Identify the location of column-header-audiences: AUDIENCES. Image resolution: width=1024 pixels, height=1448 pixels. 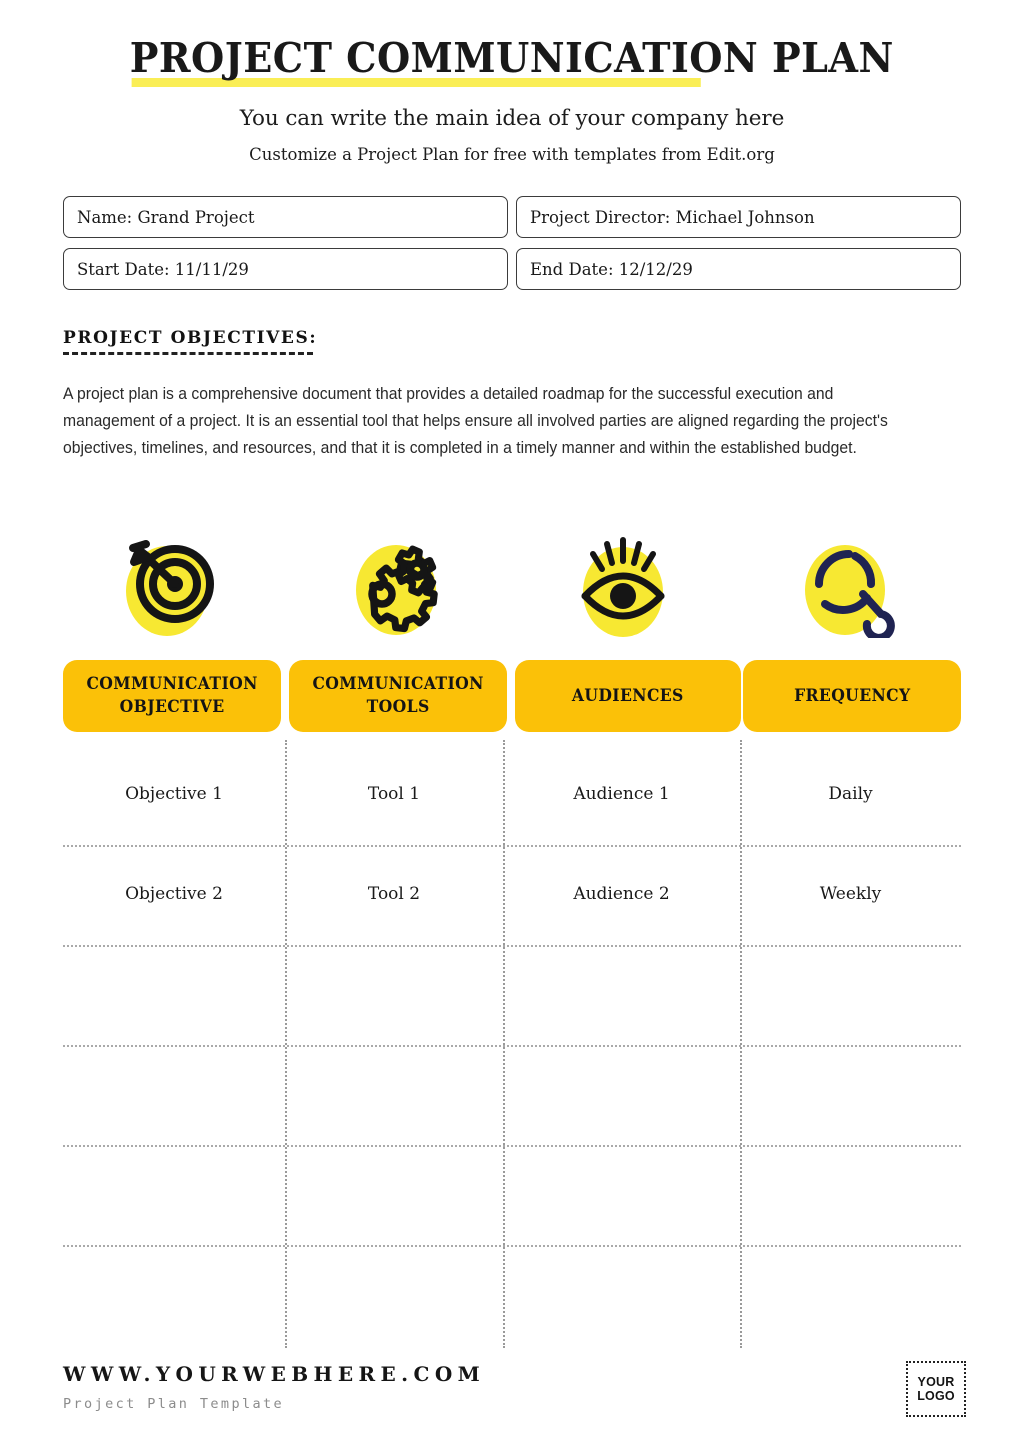
(628, 696).